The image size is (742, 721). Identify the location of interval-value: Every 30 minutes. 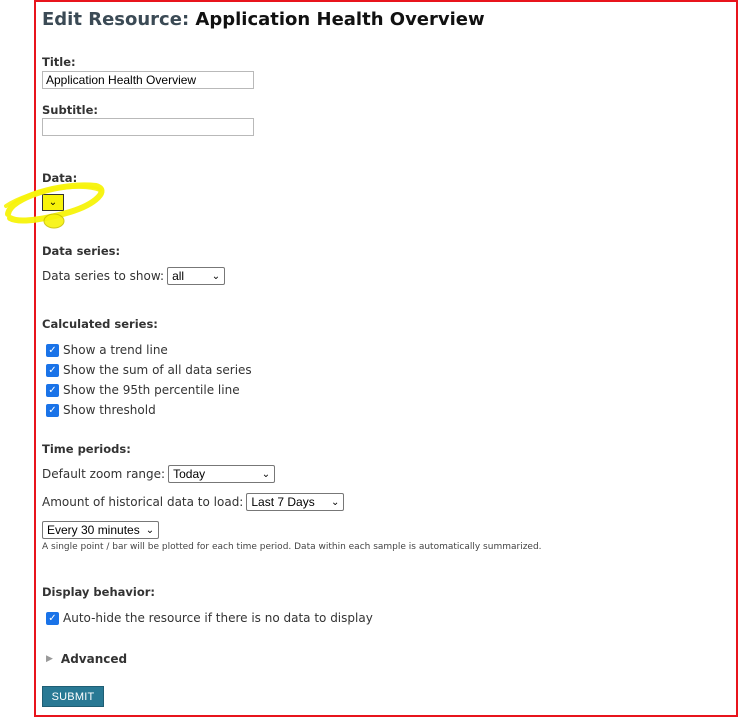
(93, 530).